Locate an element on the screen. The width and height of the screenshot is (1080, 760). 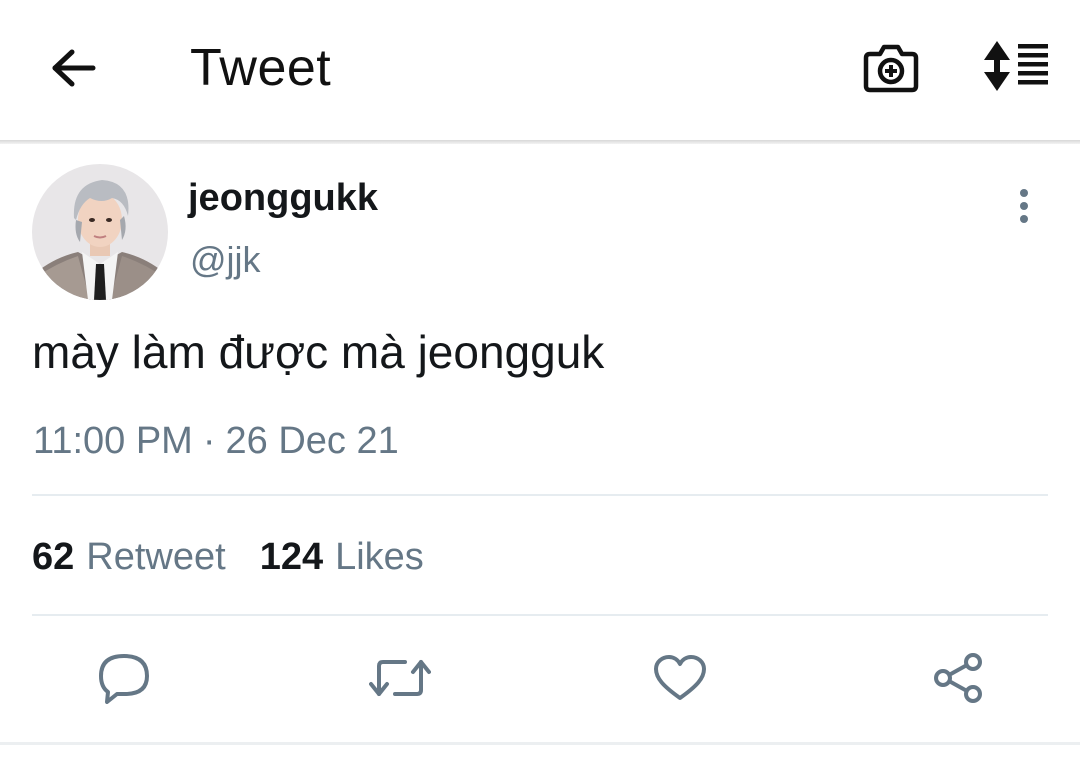
back-button is located at coordinates (74, 70).